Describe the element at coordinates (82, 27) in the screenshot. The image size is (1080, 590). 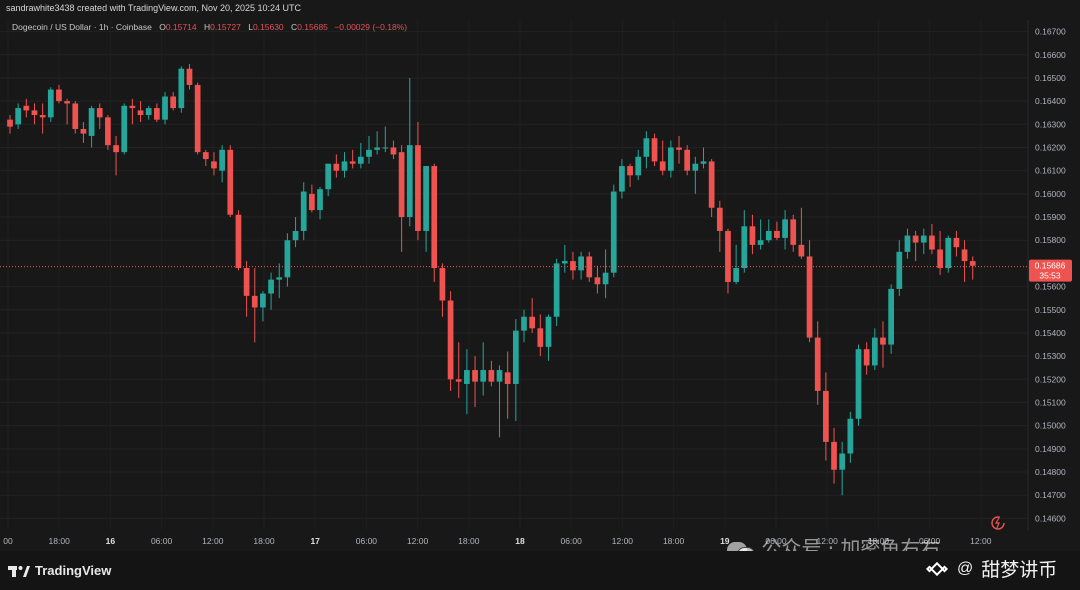
I see `symbol-name: Dogecoin / US Dollar · 1h · Coinbase` at that location.